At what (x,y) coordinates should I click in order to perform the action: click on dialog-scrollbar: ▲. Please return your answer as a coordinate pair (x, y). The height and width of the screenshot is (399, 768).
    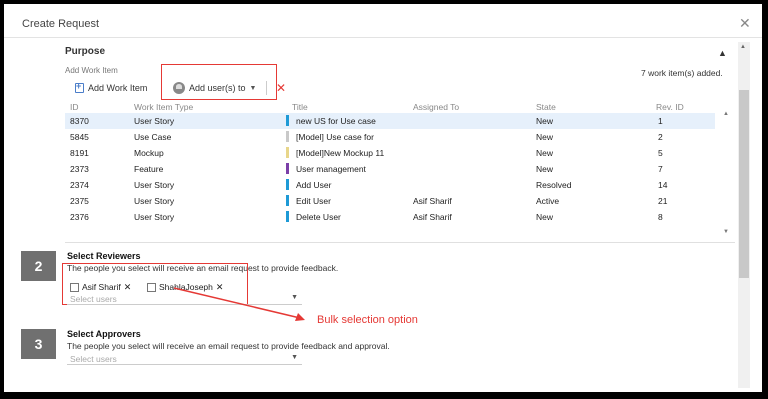
    Looking at the image, I should click on (744, 215).